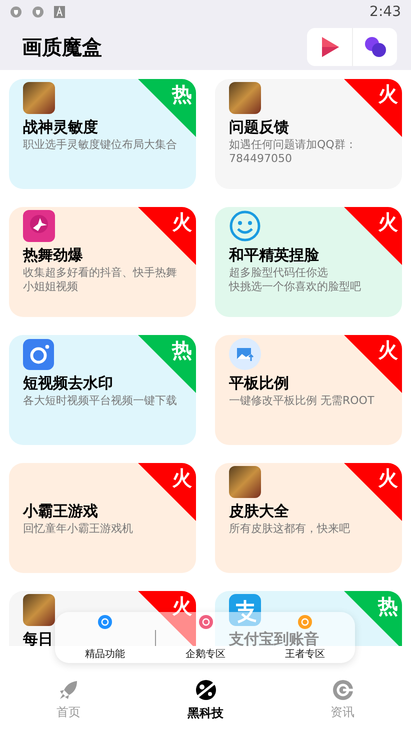 This screenshot has width=411, height=732. What do you see at coordinates (38, 354) in the screenshot?
I see `camera-icon` at bounding box center [38, 354].